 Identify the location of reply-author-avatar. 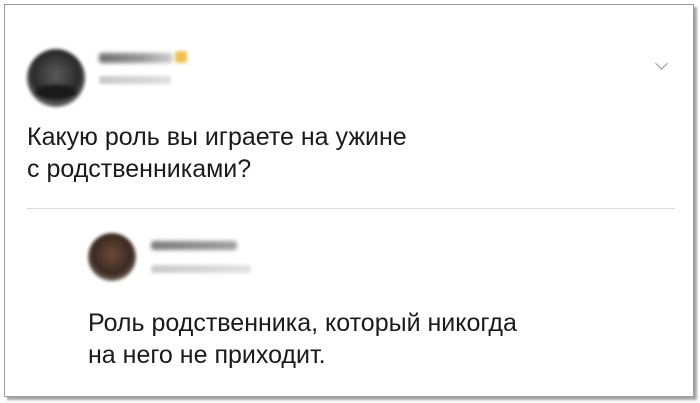
(112, 257).